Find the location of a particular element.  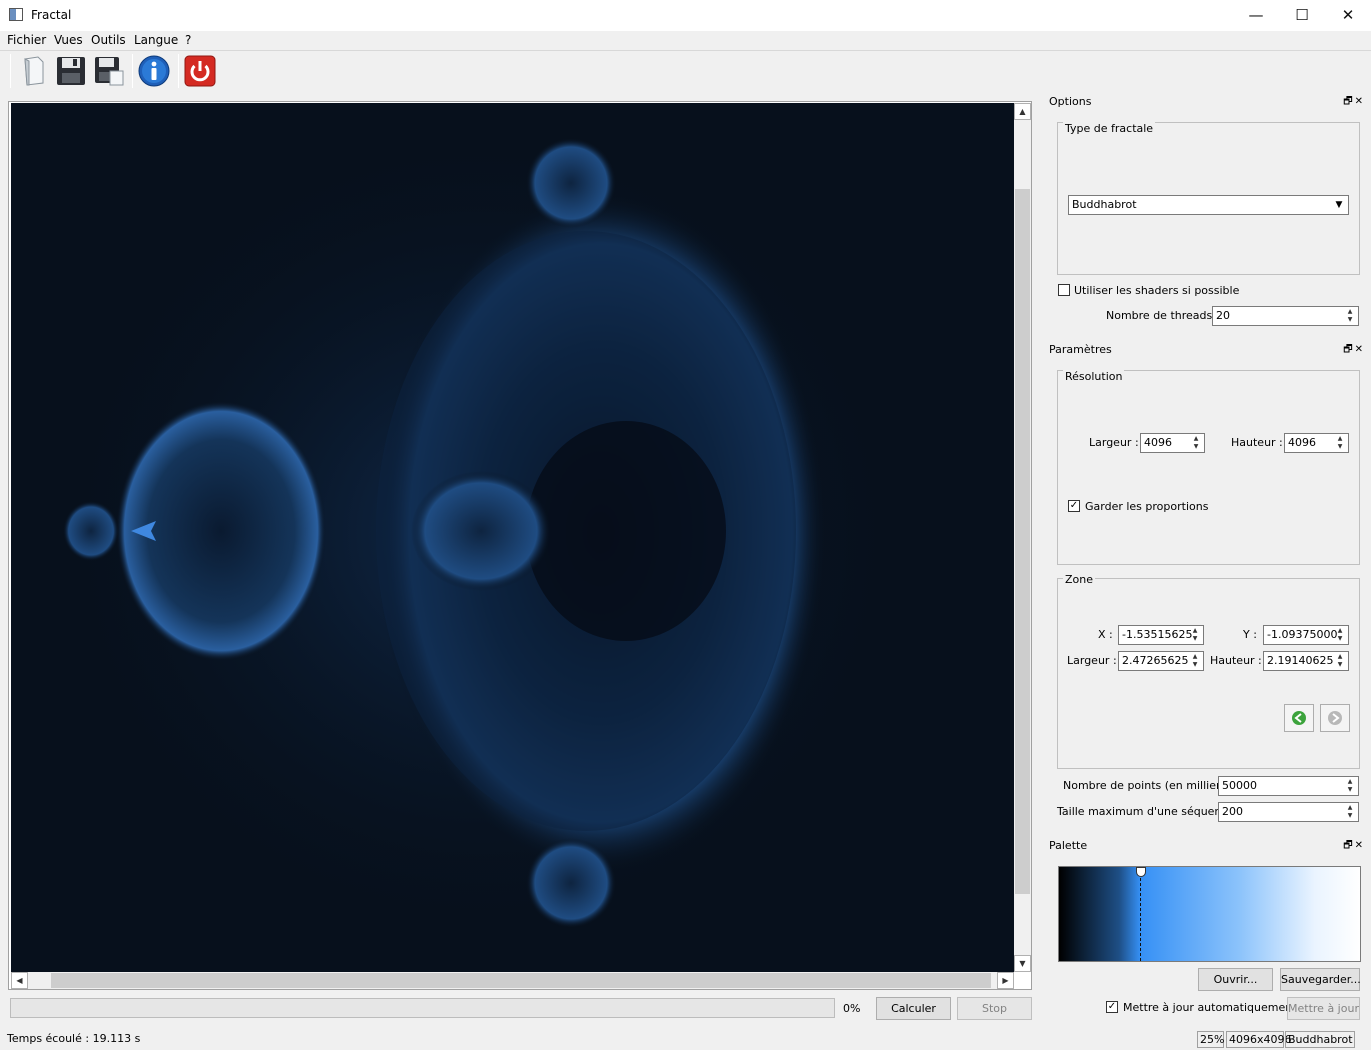

stop-button: Stop is located at coordinates (994, 1008).